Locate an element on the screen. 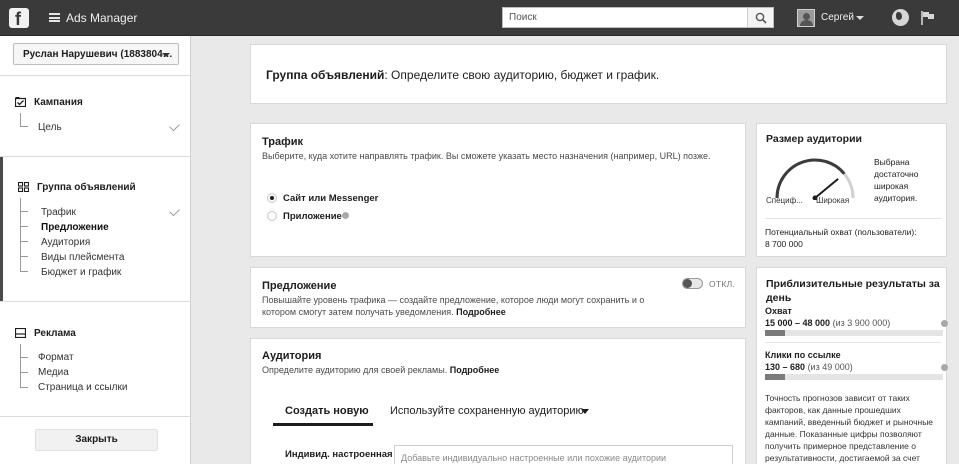 This screenshot has height=464, width=959. audience-more-link: Подробнее is located at coordinates (475, 370).